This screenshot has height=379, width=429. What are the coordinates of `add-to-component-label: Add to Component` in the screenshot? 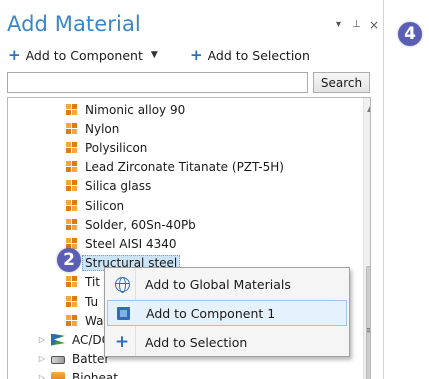 It's located at (84, 55).